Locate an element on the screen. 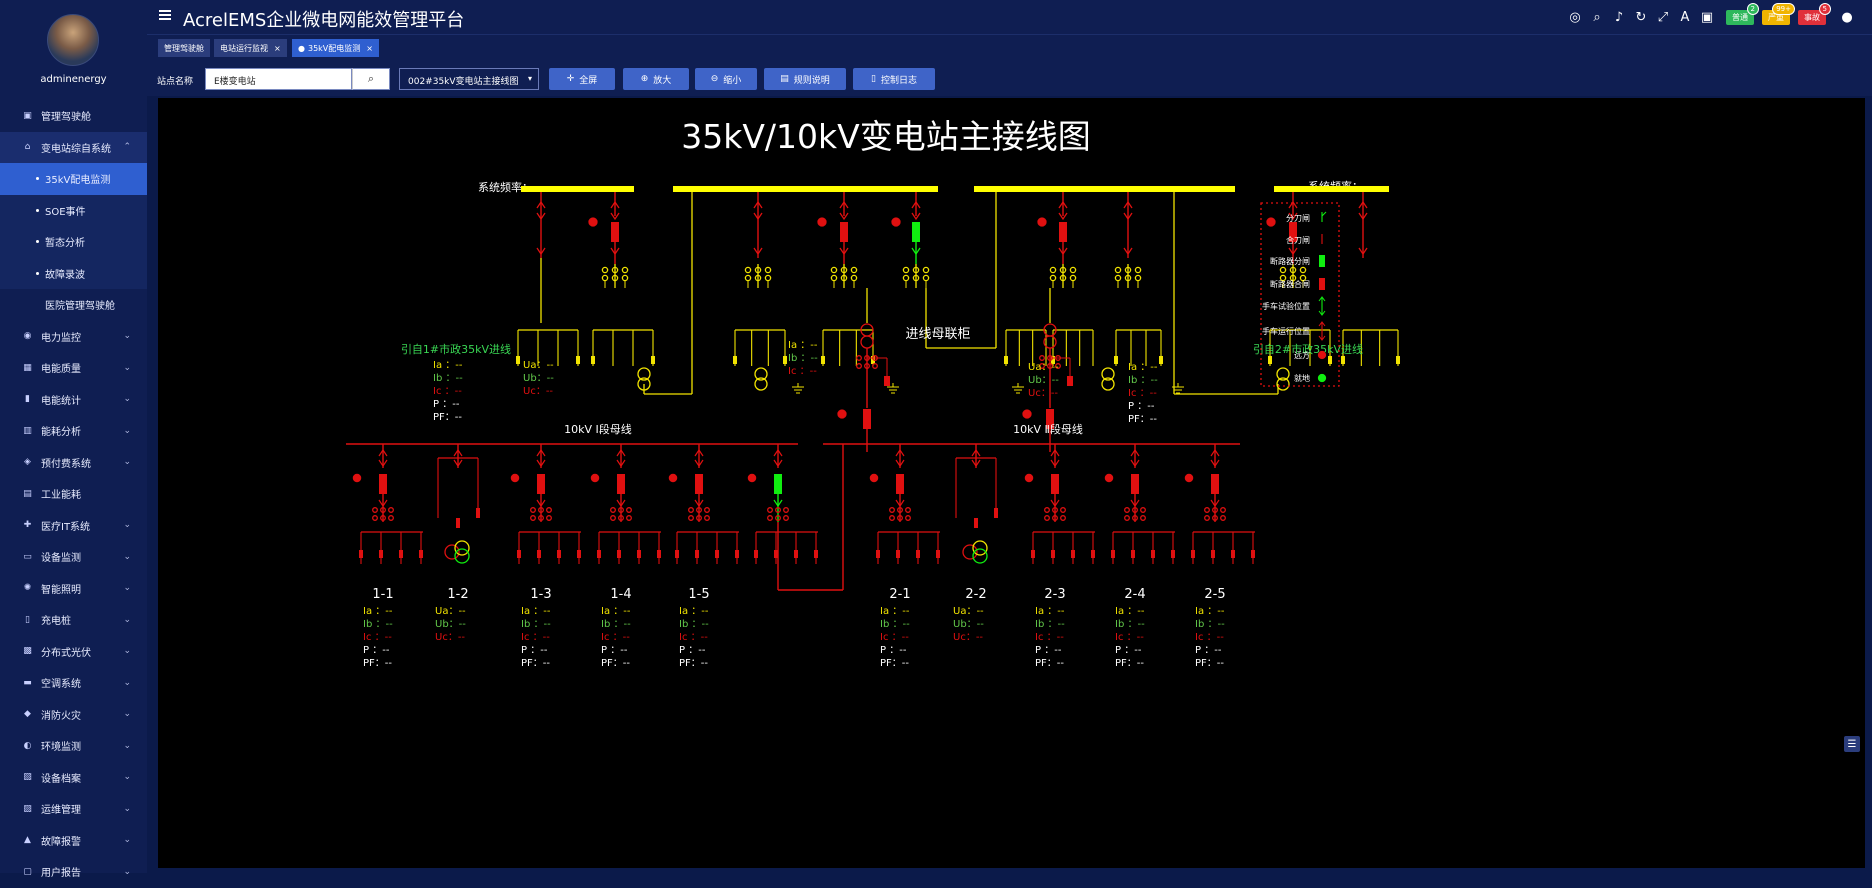 This screenshot has height=888, width=1872. button-label: 放大 is located at coordinates (662, 80).